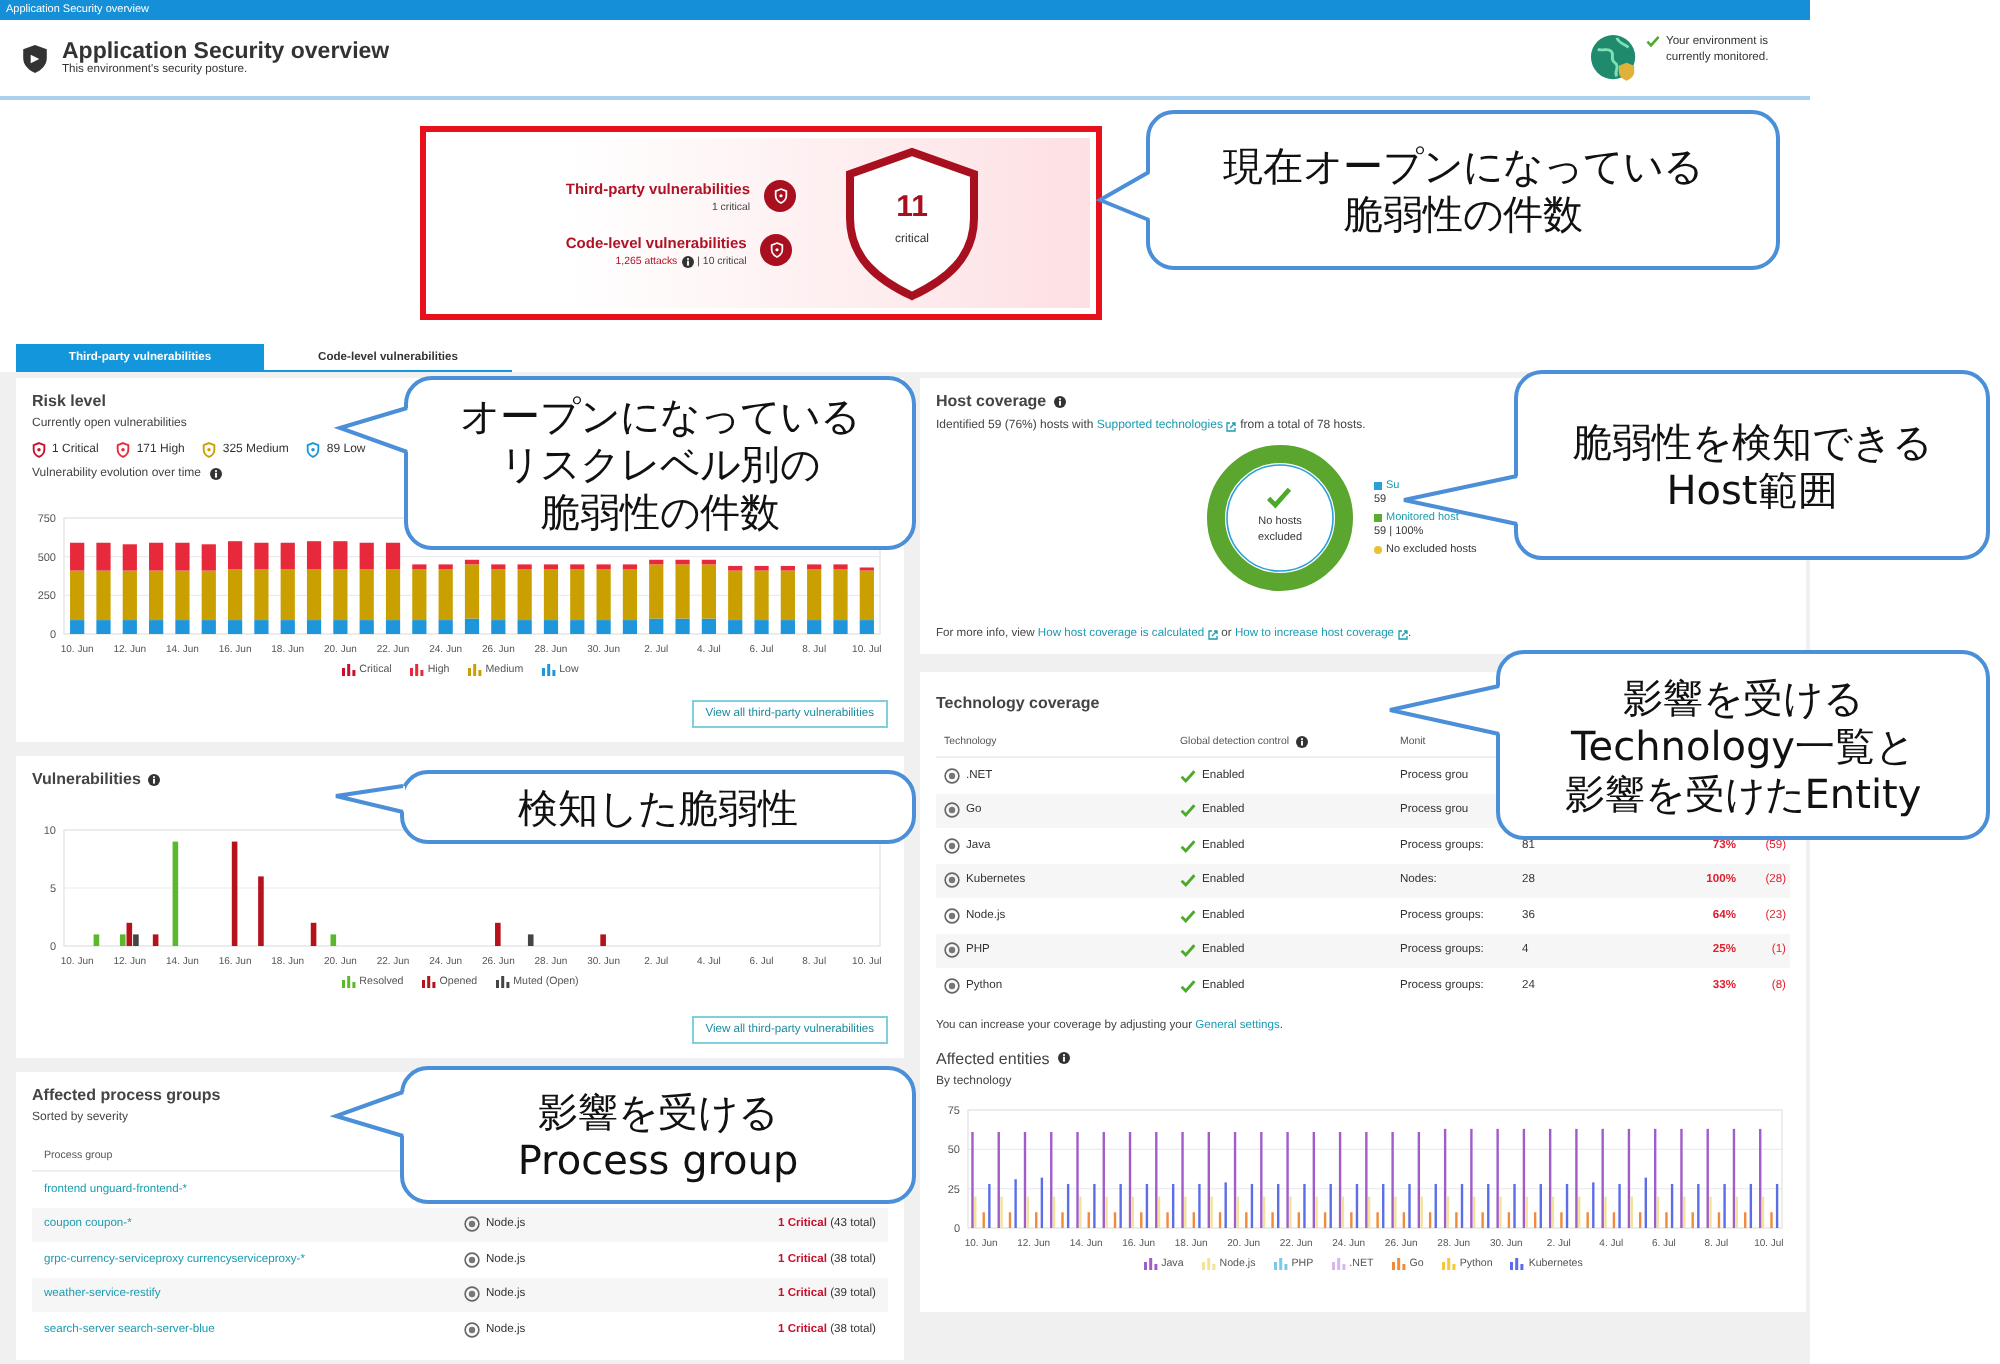 Image resolution: width=2000 pixels, height=1364 pixels. I want to click on card-title: Vulnerabilities, so click(86, 779).